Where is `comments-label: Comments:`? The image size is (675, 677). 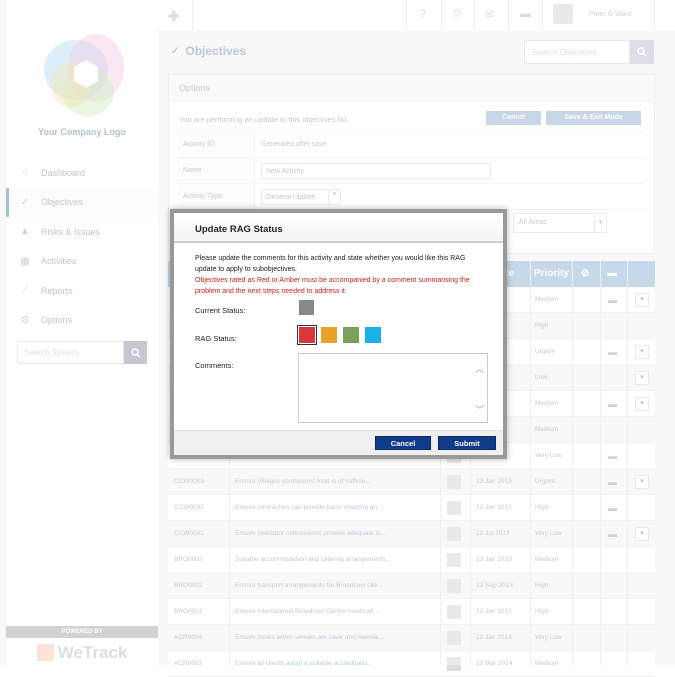 comments-label: Comments: is located at coordinates (214, 365).